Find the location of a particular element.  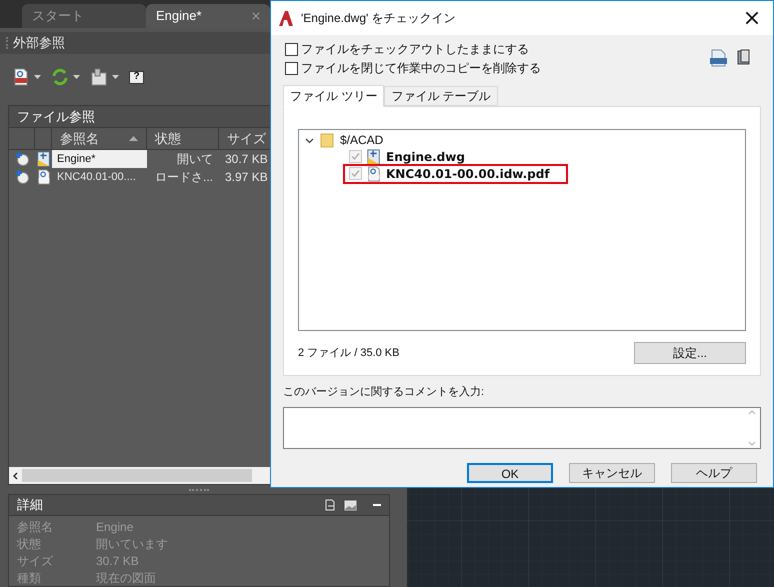

tree-item: Engine.dwg is located at coordinates (425, 157).